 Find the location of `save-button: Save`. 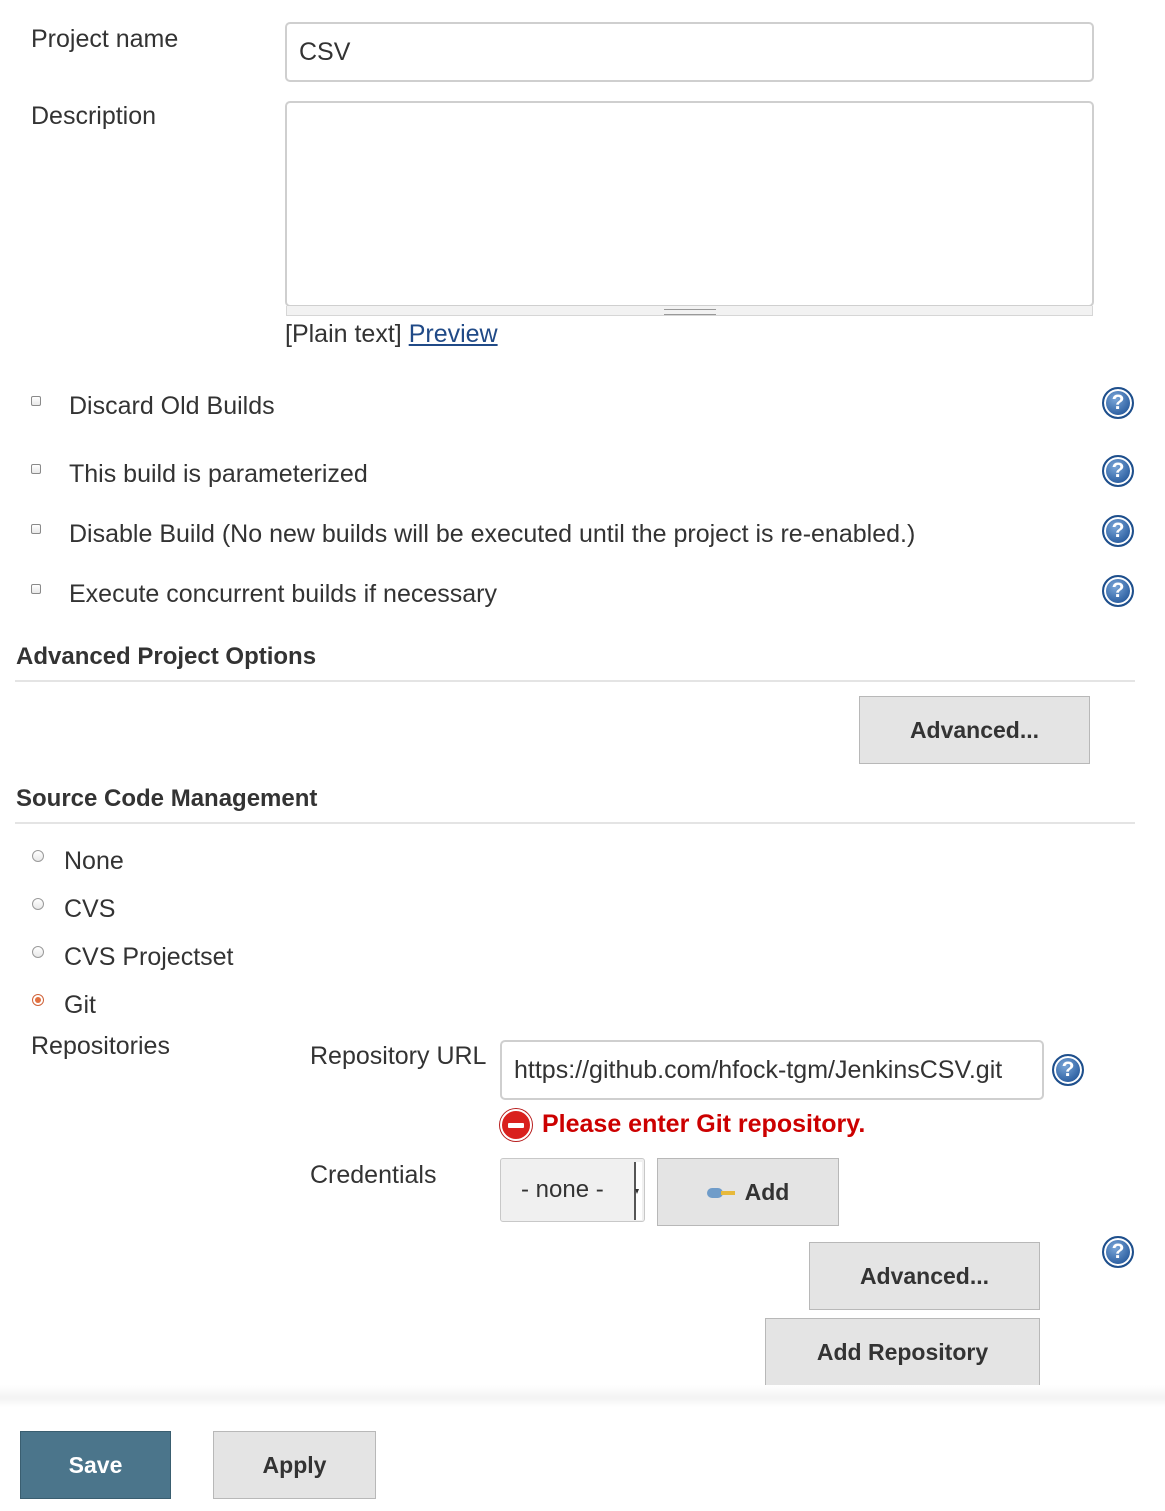

save-button: Save is located at coordinates (95, 1465).